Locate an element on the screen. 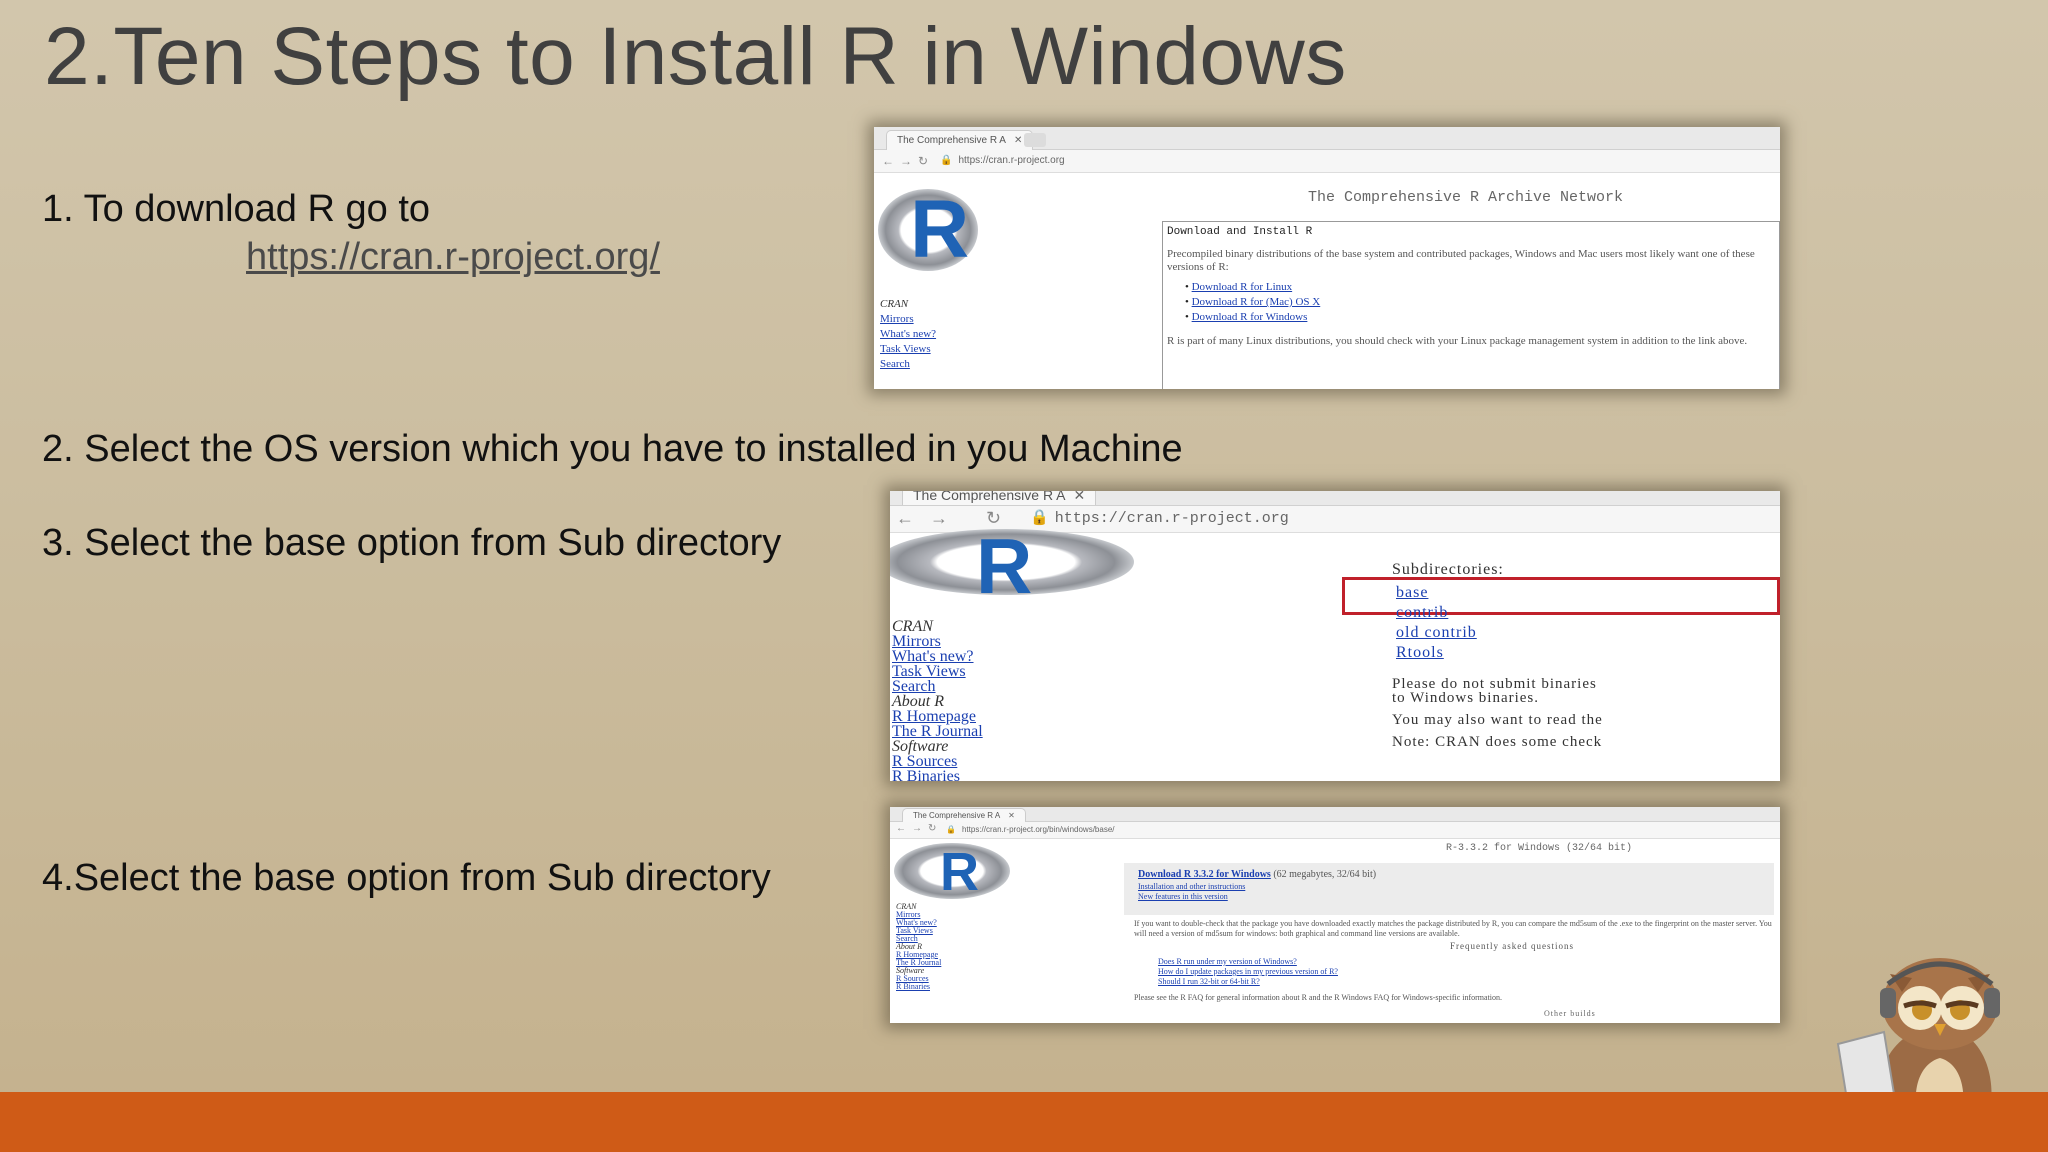  cran-heading: The Comprehensive R Archive Network is located at coordinates (1466, 197).